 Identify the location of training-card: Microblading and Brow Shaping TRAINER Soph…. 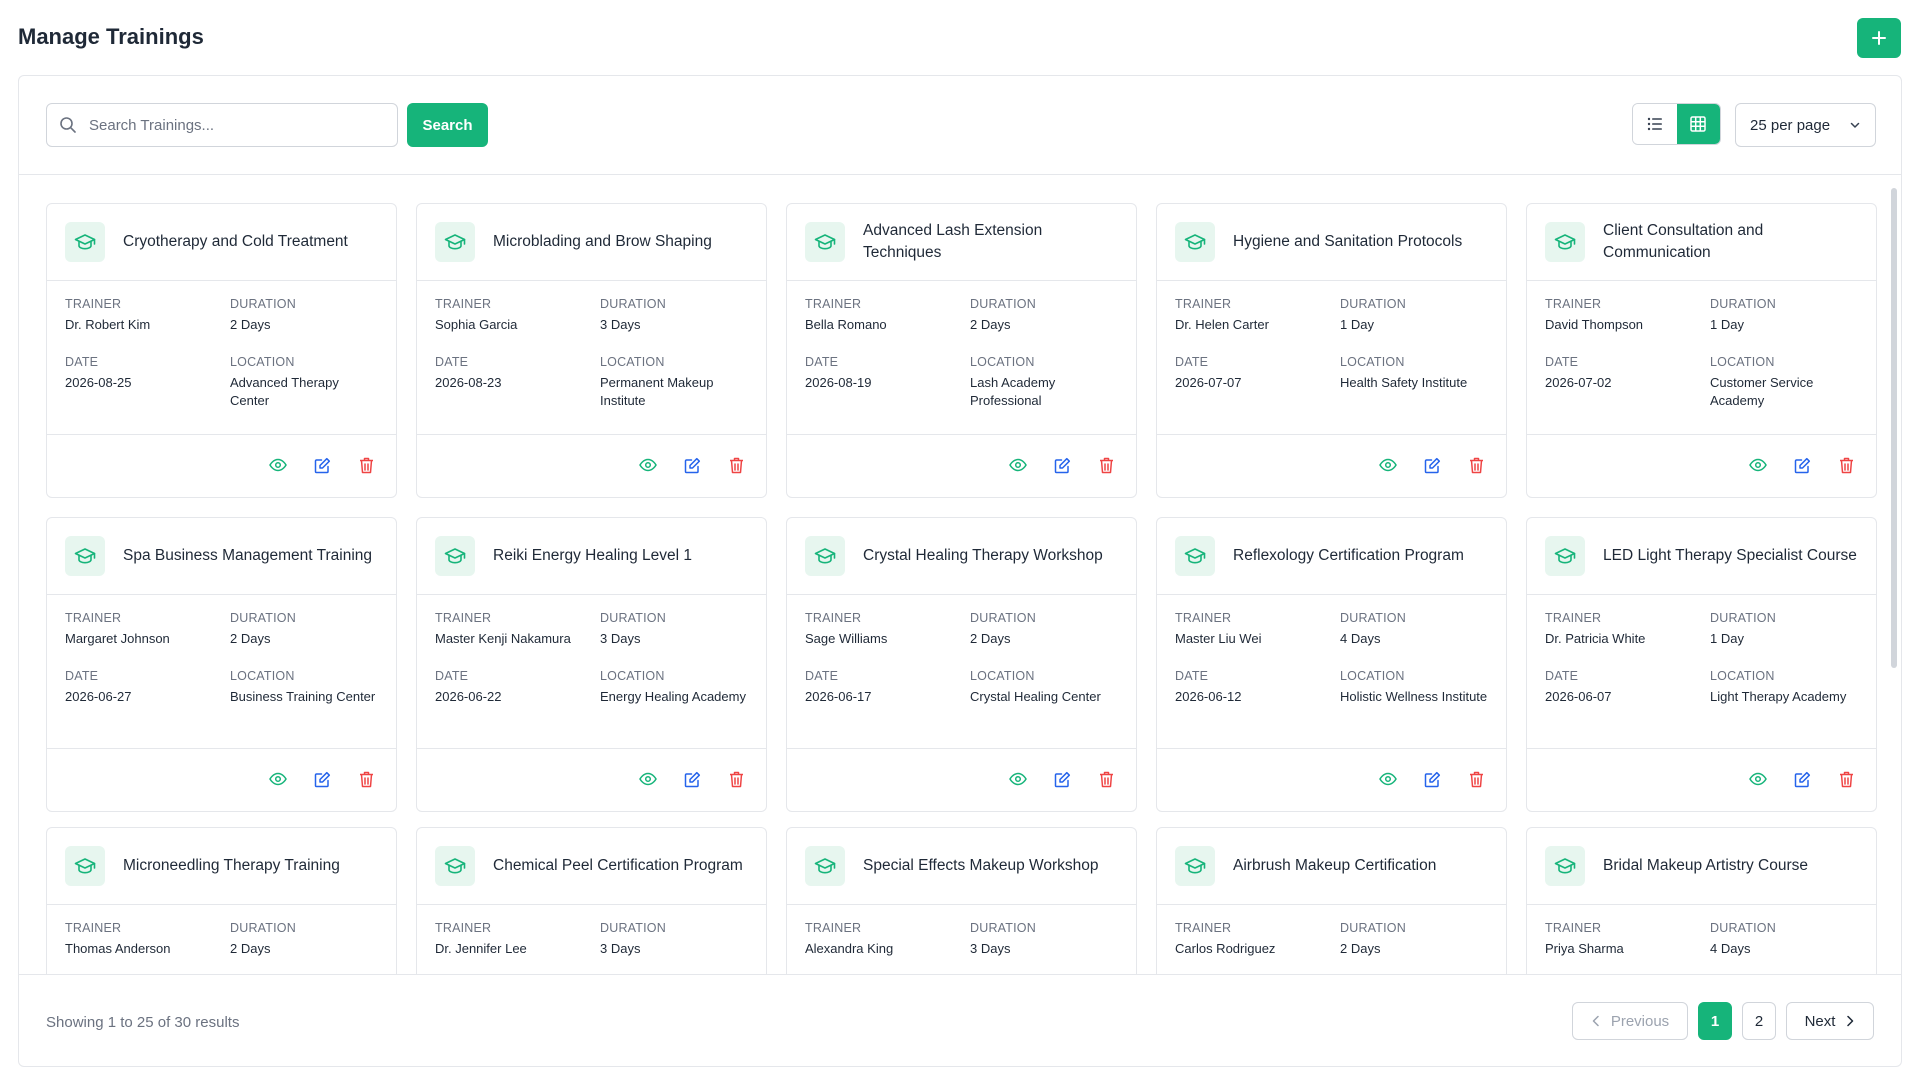
(591, 350).